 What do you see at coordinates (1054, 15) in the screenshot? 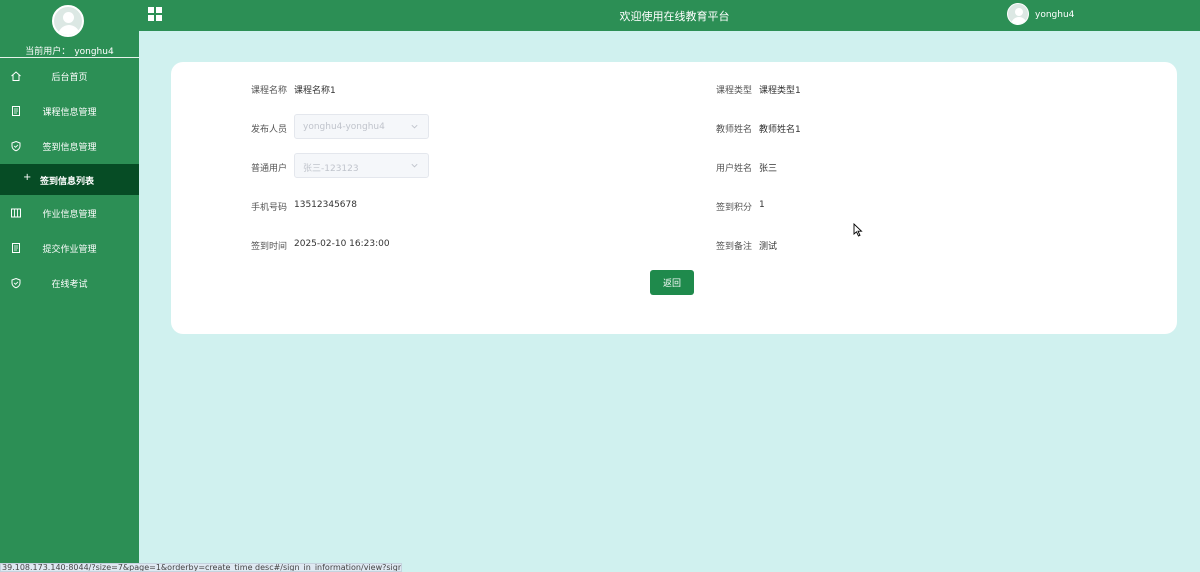
I see `header-username: yonghu4` at bounding box center [1054, 15].